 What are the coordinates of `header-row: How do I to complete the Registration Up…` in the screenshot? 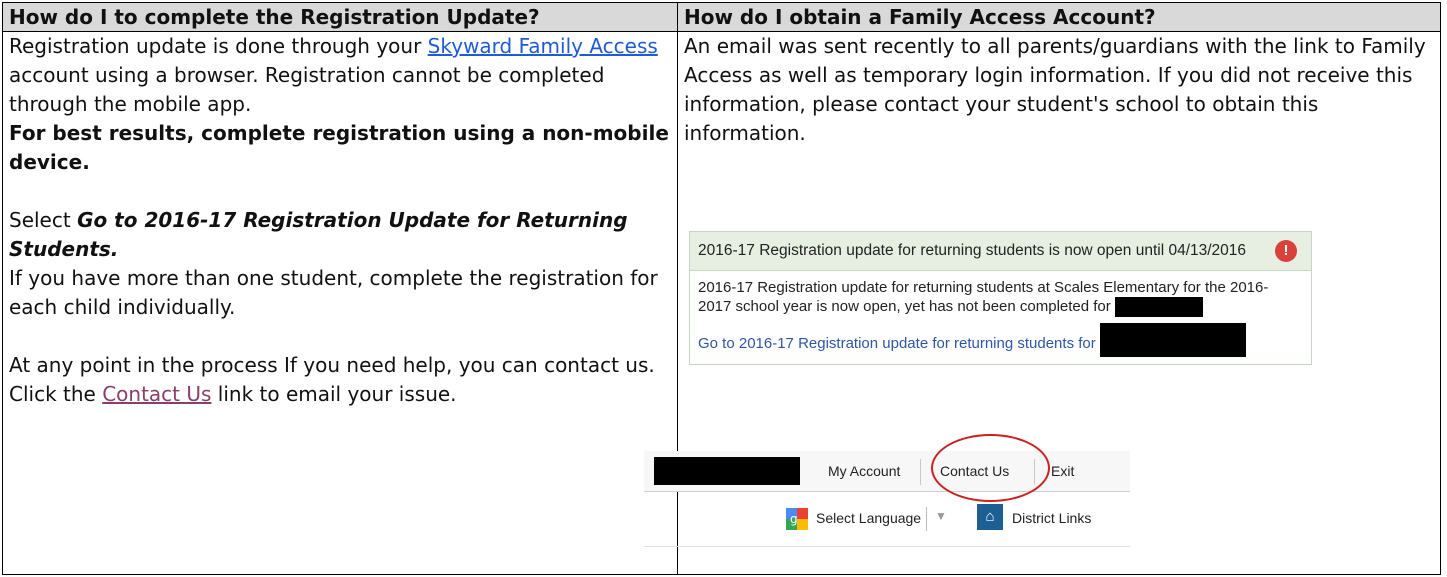 It's located at (721, 17).